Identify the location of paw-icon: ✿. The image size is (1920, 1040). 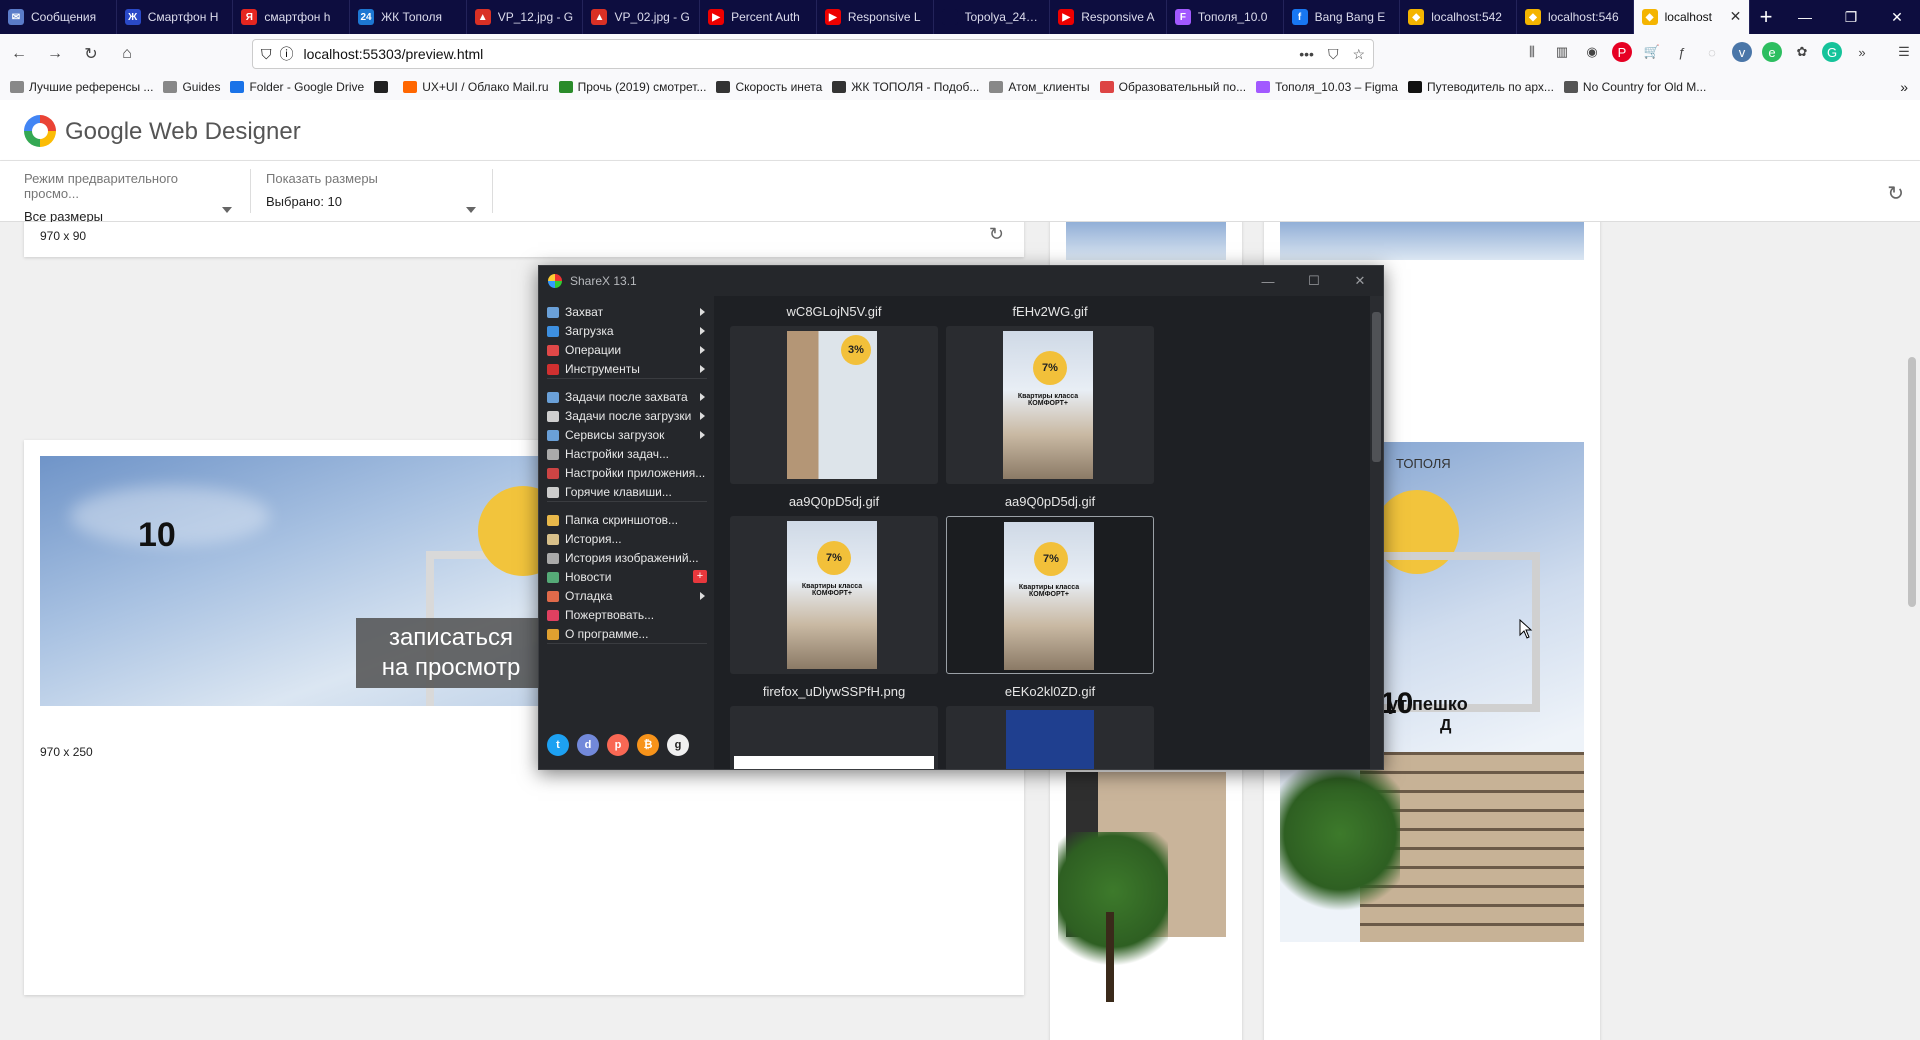
(1802, 52).